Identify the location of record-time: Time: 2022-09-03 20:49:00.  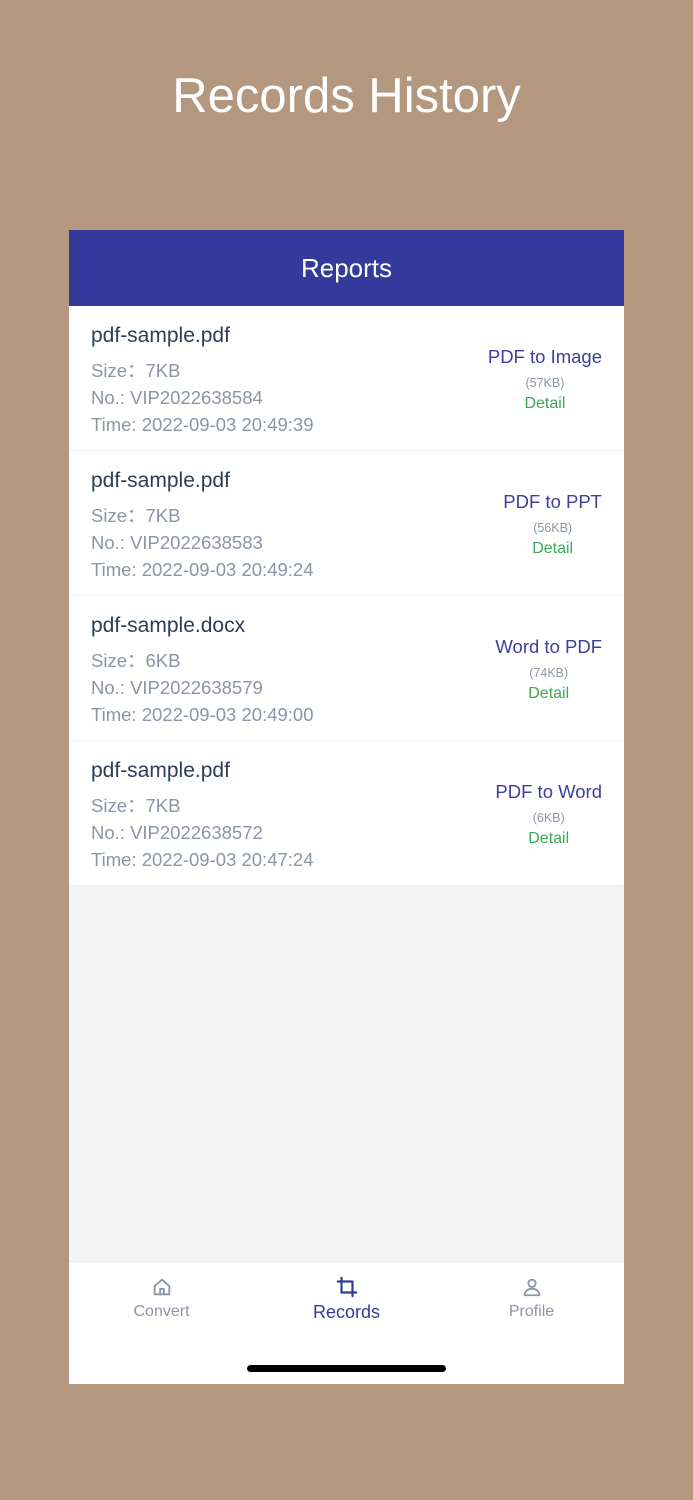
(202, 714).